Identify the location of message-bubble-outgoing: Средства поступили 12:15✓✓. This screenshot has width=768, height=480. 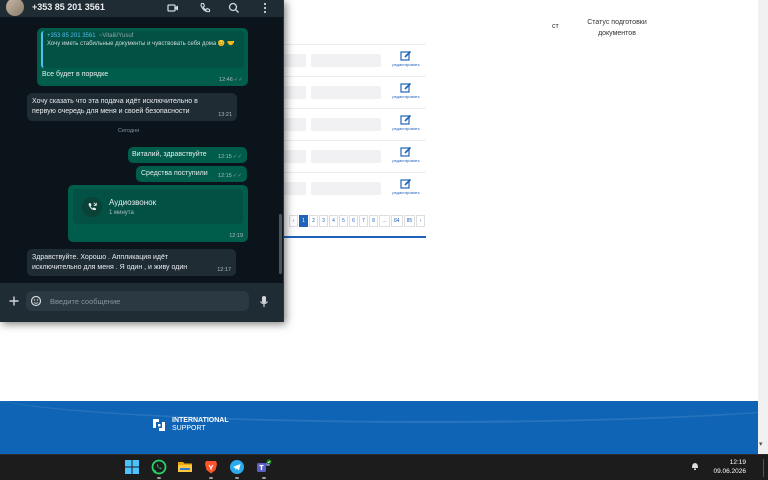
(191, 174).